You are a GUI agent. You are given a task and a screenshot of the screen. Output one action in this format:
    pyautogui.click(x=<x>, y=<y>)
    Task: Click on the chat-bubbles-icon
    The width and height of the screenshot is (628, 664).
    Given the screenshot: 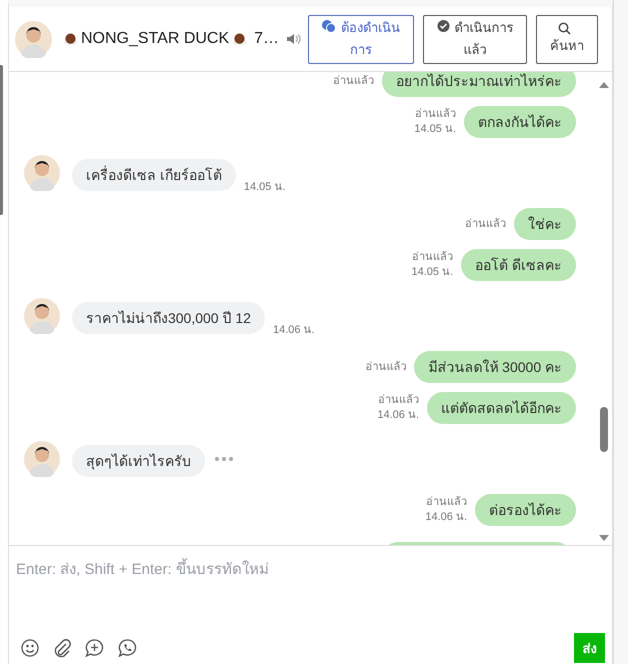 What is the action you would take?
    pyautogui.click(x=329, y=26)
    